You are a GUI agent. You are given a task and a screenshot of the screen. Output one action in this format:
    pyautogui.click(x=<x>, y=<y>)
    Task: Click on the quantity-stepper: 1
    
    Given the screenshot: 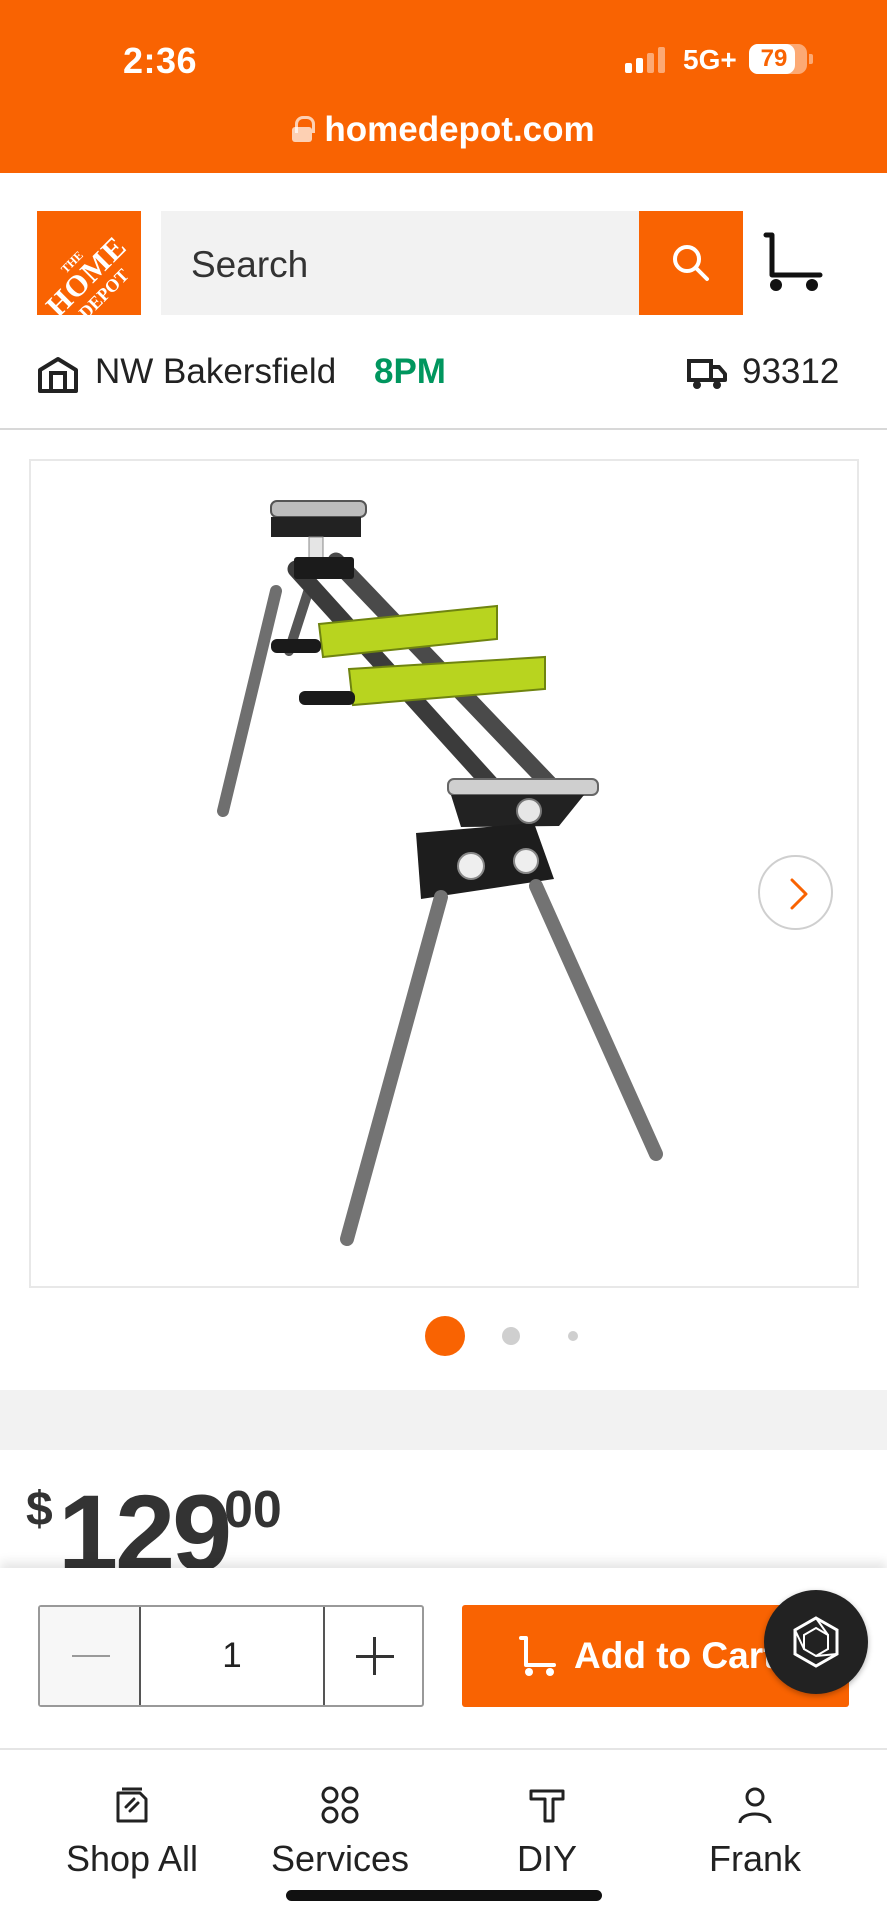 What is the action you would take?
    pyautogui.click(x=231, y=1656)
    